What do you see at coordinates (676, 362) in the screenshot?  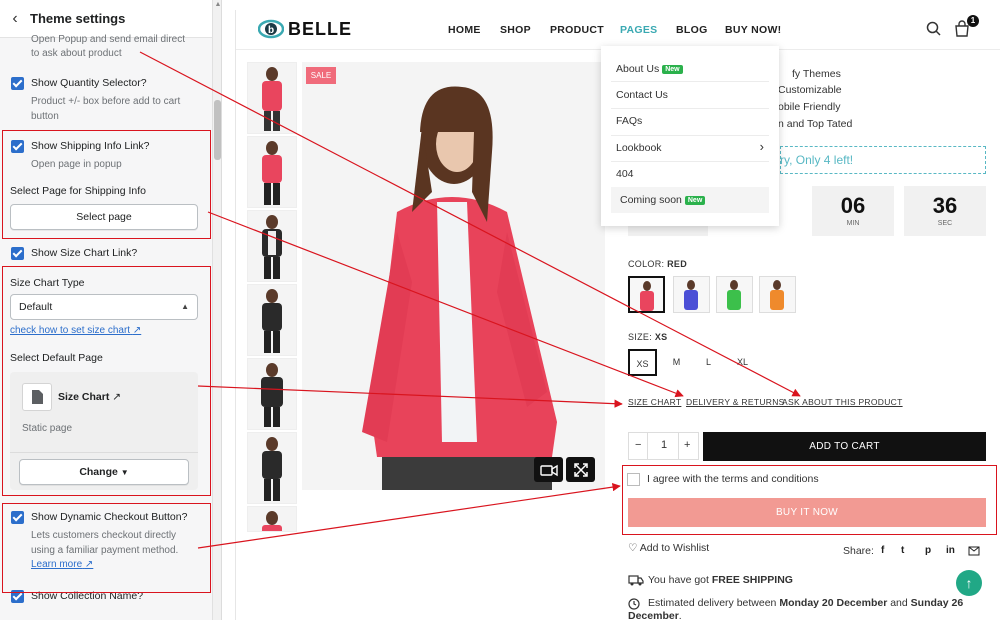 I see `size-option-m: M` at bounding box center [676, 362].